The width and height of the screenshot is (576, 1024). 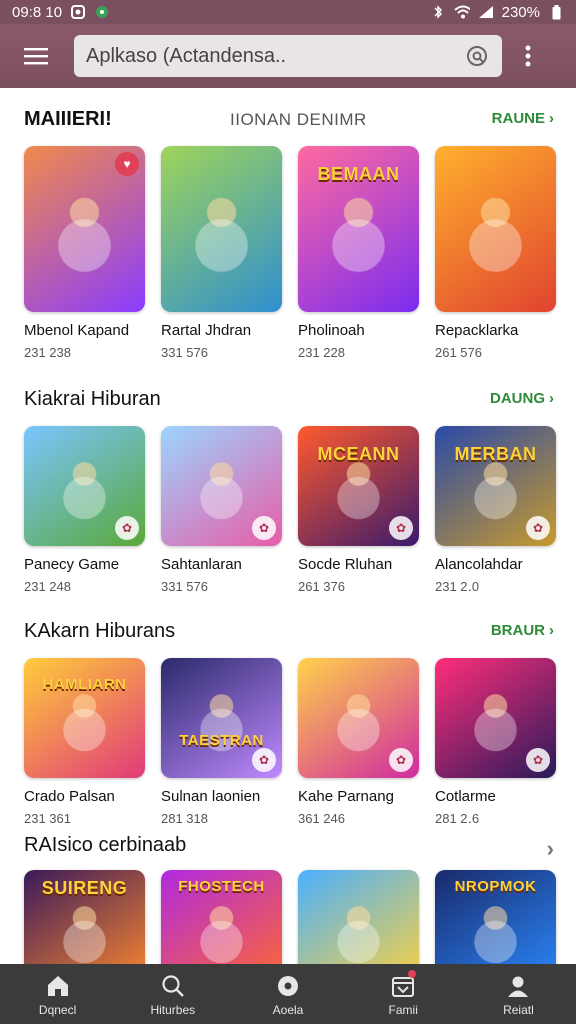 What do you see at coordinates (461, 12) in the screenshot?
I see `wifi-icon` at bounding box center [461, 12].